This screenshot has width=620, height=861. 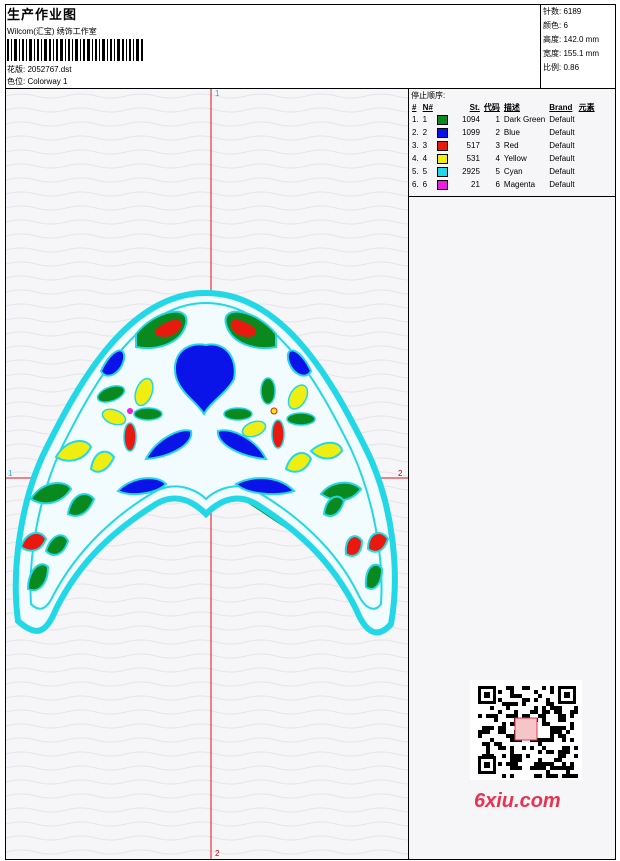 What do you see at coordinates (497, 119) in the screenshot?
I see `row-code: 1` at bounding box center [497, 119].